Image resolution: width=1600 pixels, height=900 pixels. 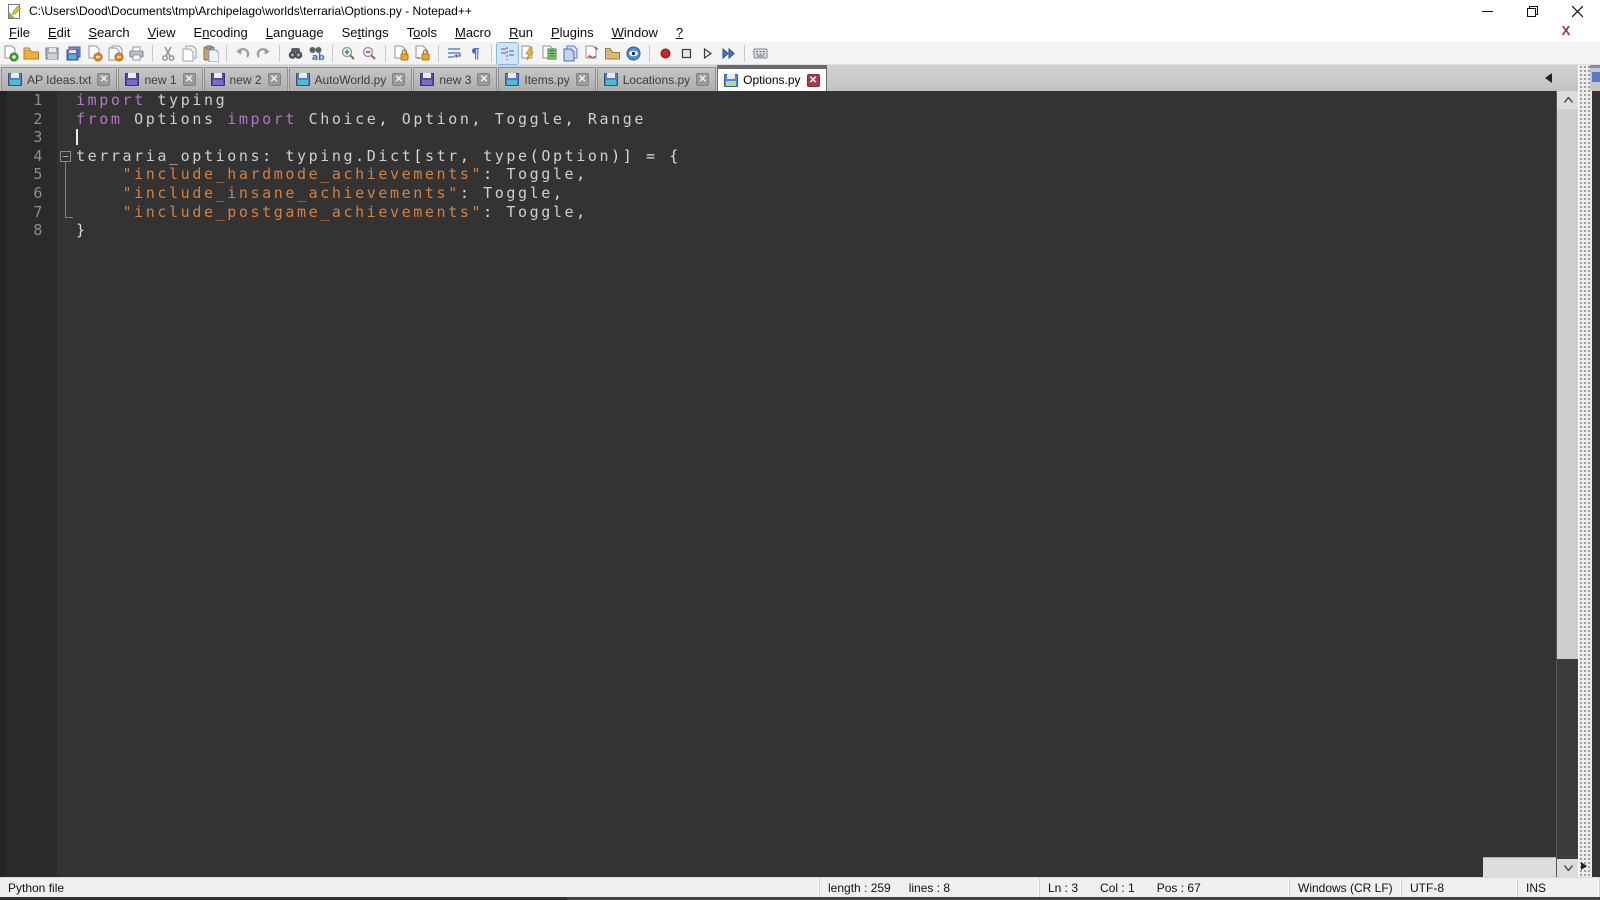 What do you see at coordinates (686, 53) in the screenshot?
I see `macro-stop-icon` at bounding box center [686, 53].